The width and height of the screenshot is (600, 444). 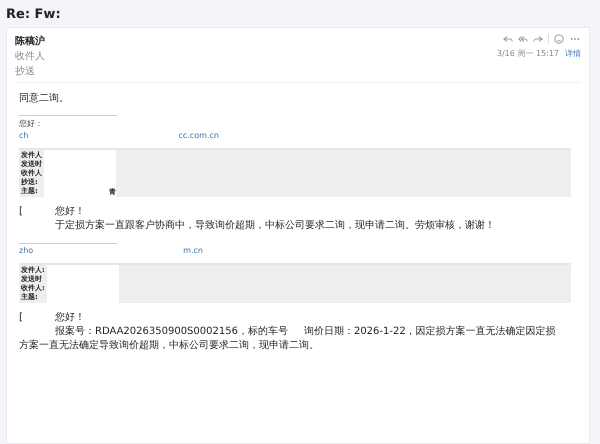 I want to click on email-link: cc.com.cn, so click(x=198, y=135).